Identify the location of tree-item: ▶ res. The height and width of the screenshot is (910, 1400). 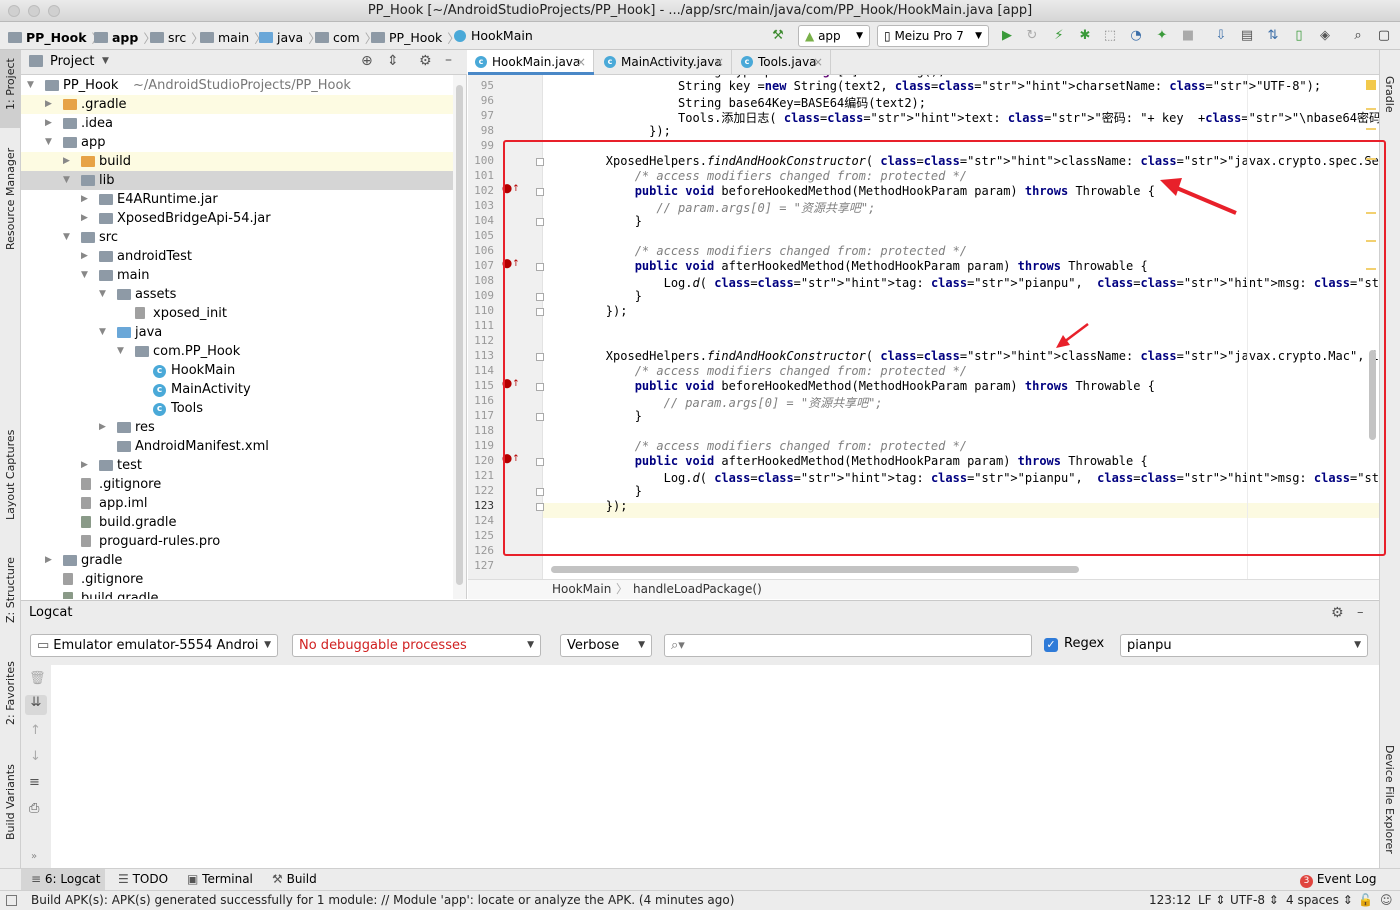
(237, 427).